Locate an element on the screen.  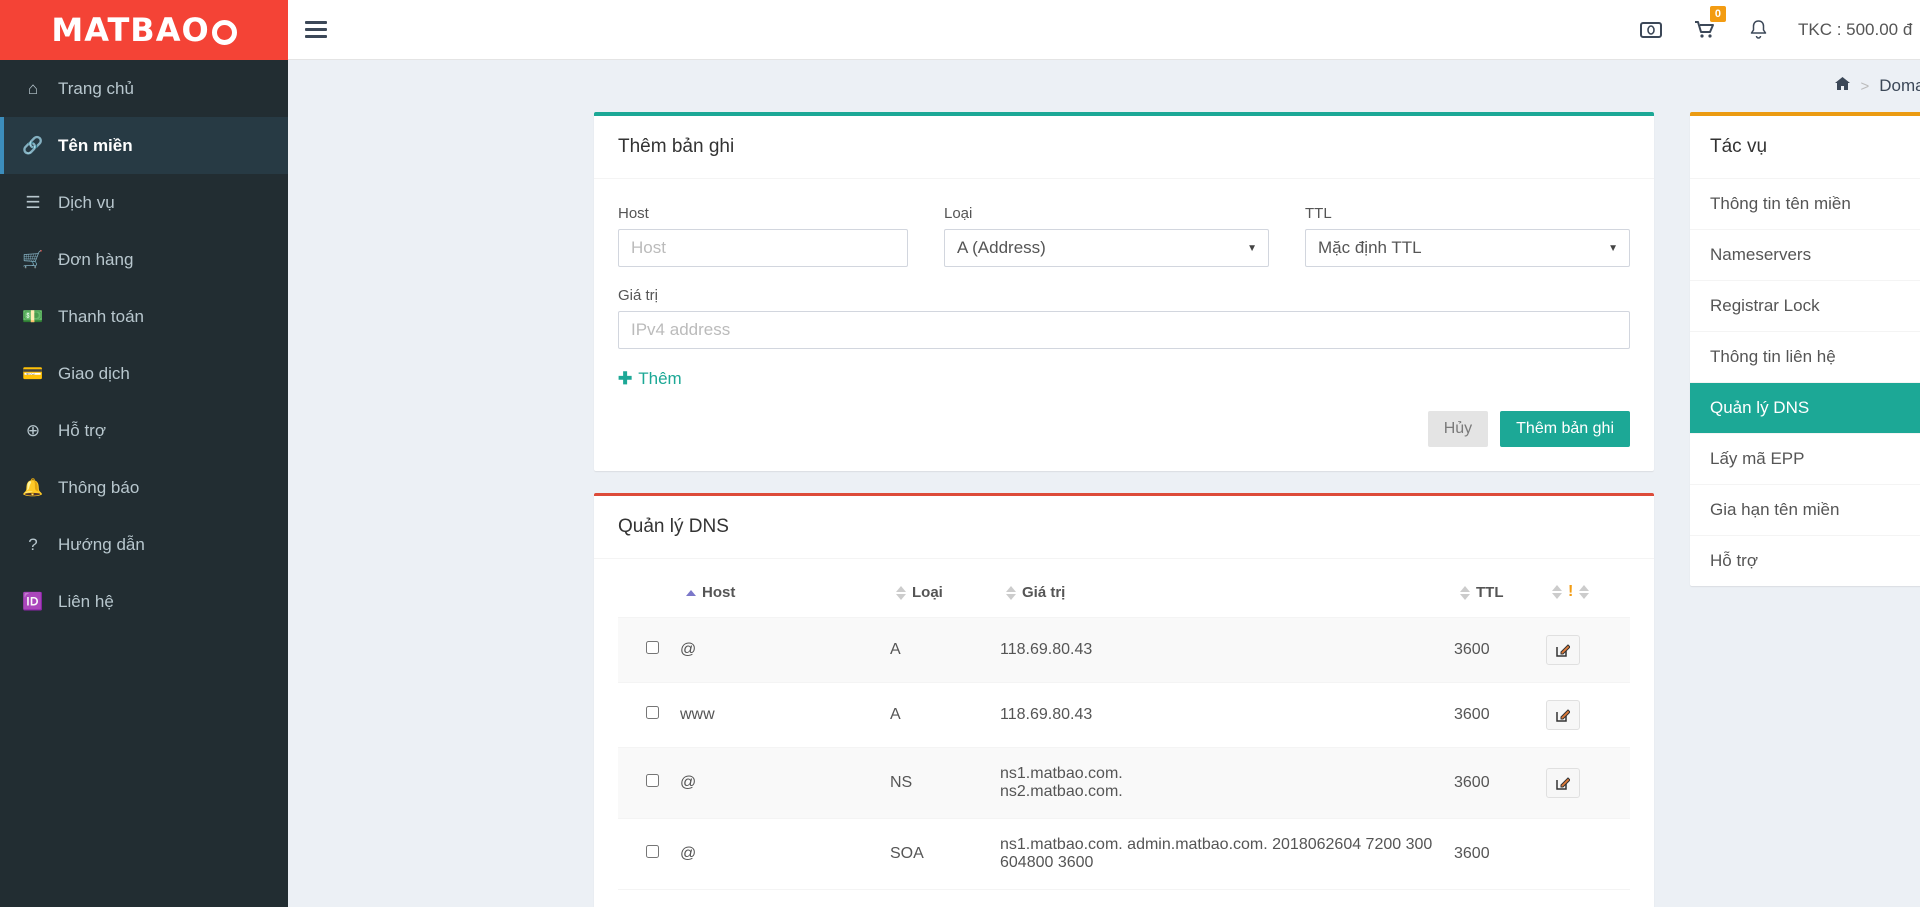
host-field-group: Host is located at coordinates (763, 236).